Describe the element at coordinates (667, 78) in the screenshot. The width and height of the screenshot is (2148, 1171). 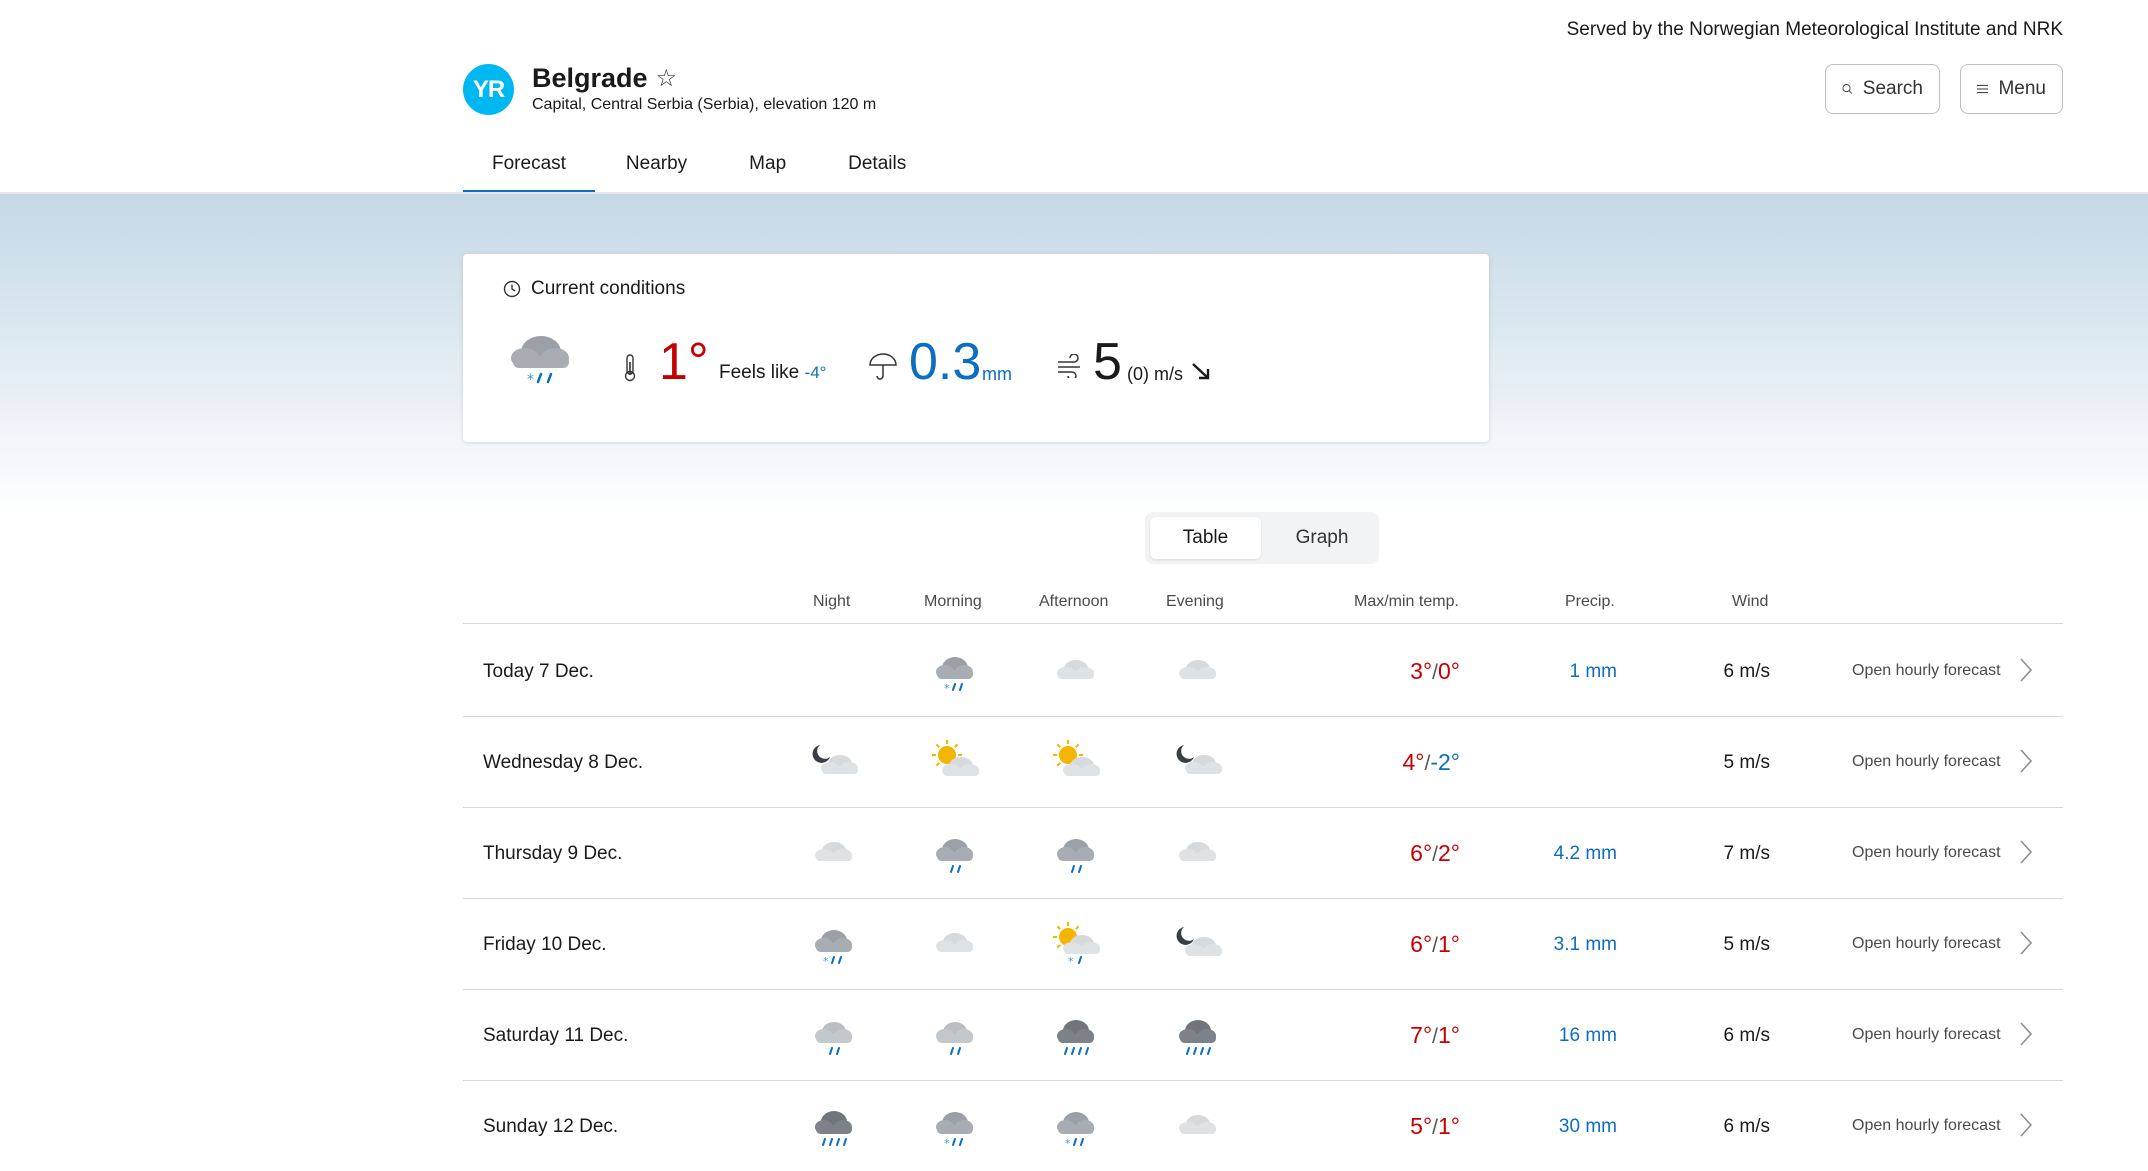
I see `favorite-star-icon: ☆` at that location.